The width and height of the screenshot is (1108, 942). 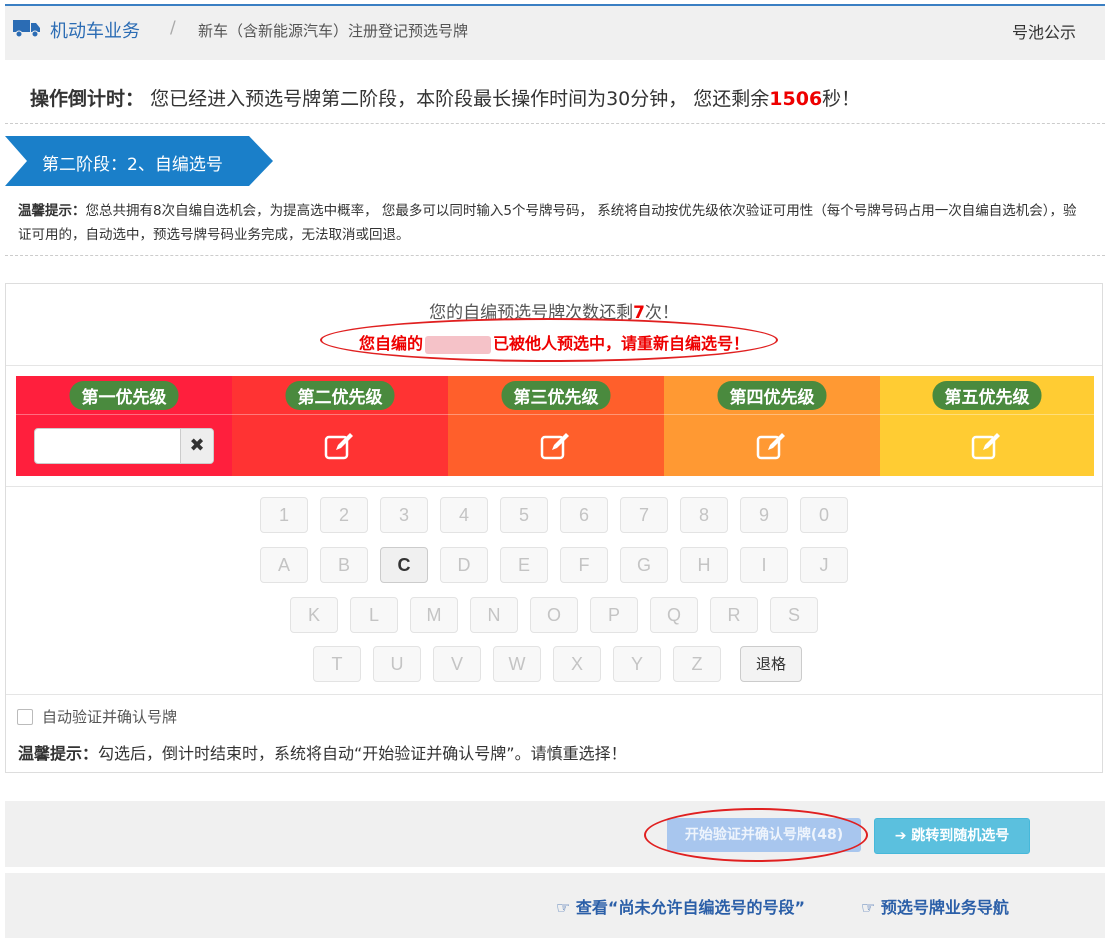 I want to click on key-p: P, so click(x=614, y=615).